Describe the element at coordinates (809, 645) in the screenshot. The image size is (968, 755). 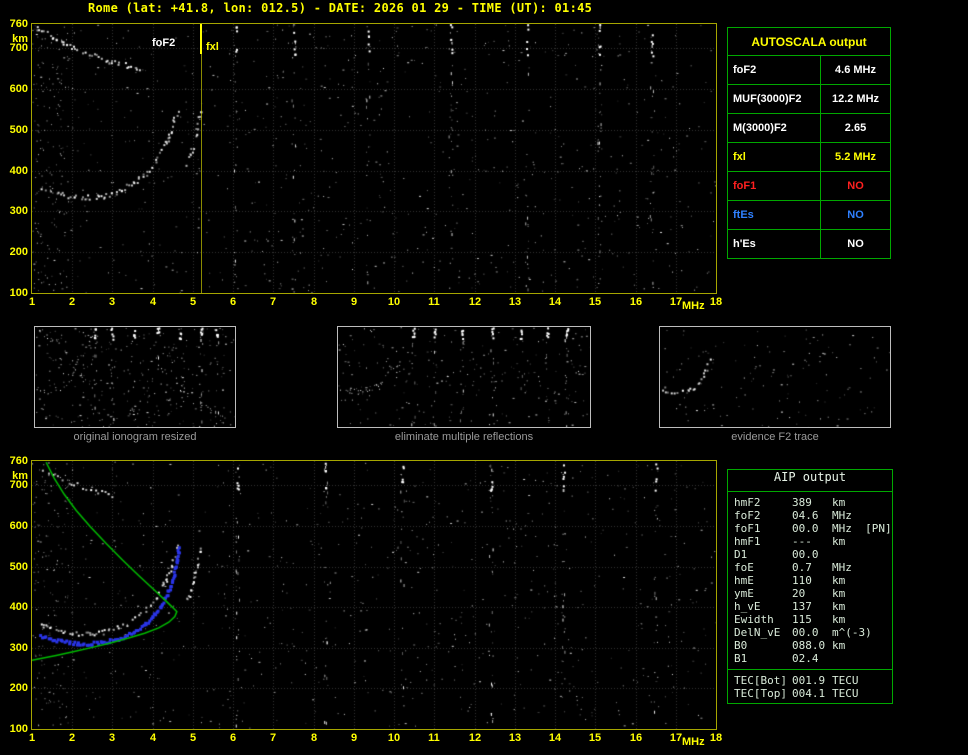
I see `aip-param-value: 088.0` at that location.